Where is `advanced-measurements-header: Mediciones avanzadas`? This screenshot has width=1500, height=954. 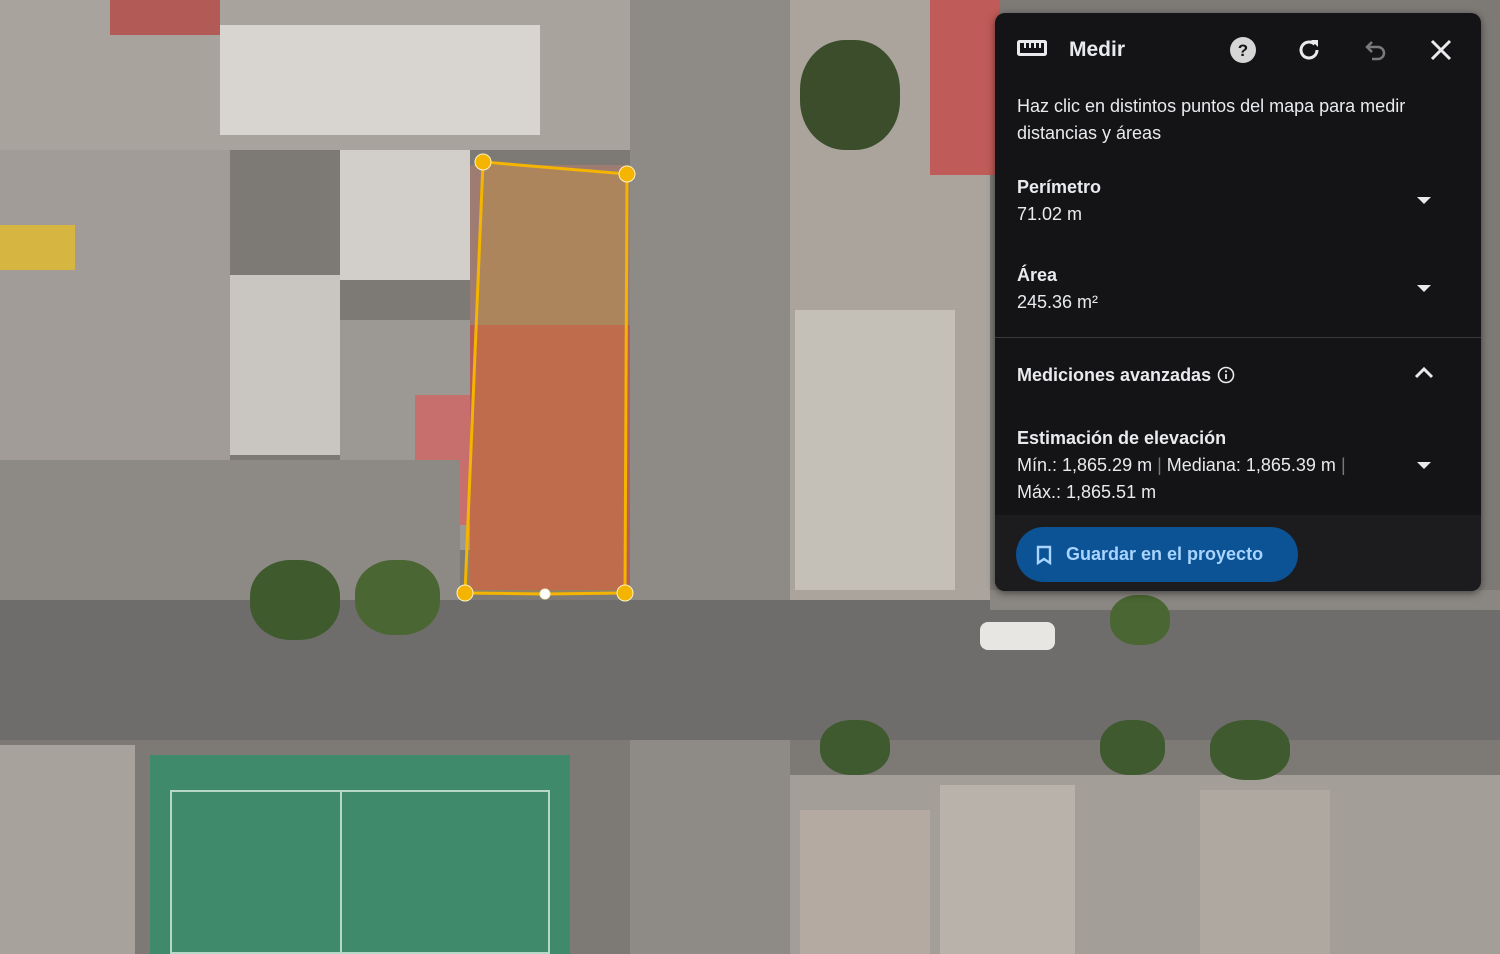 advanced-measurements-header: Mediciones avanzadas is located at coordinates (1238, 375).